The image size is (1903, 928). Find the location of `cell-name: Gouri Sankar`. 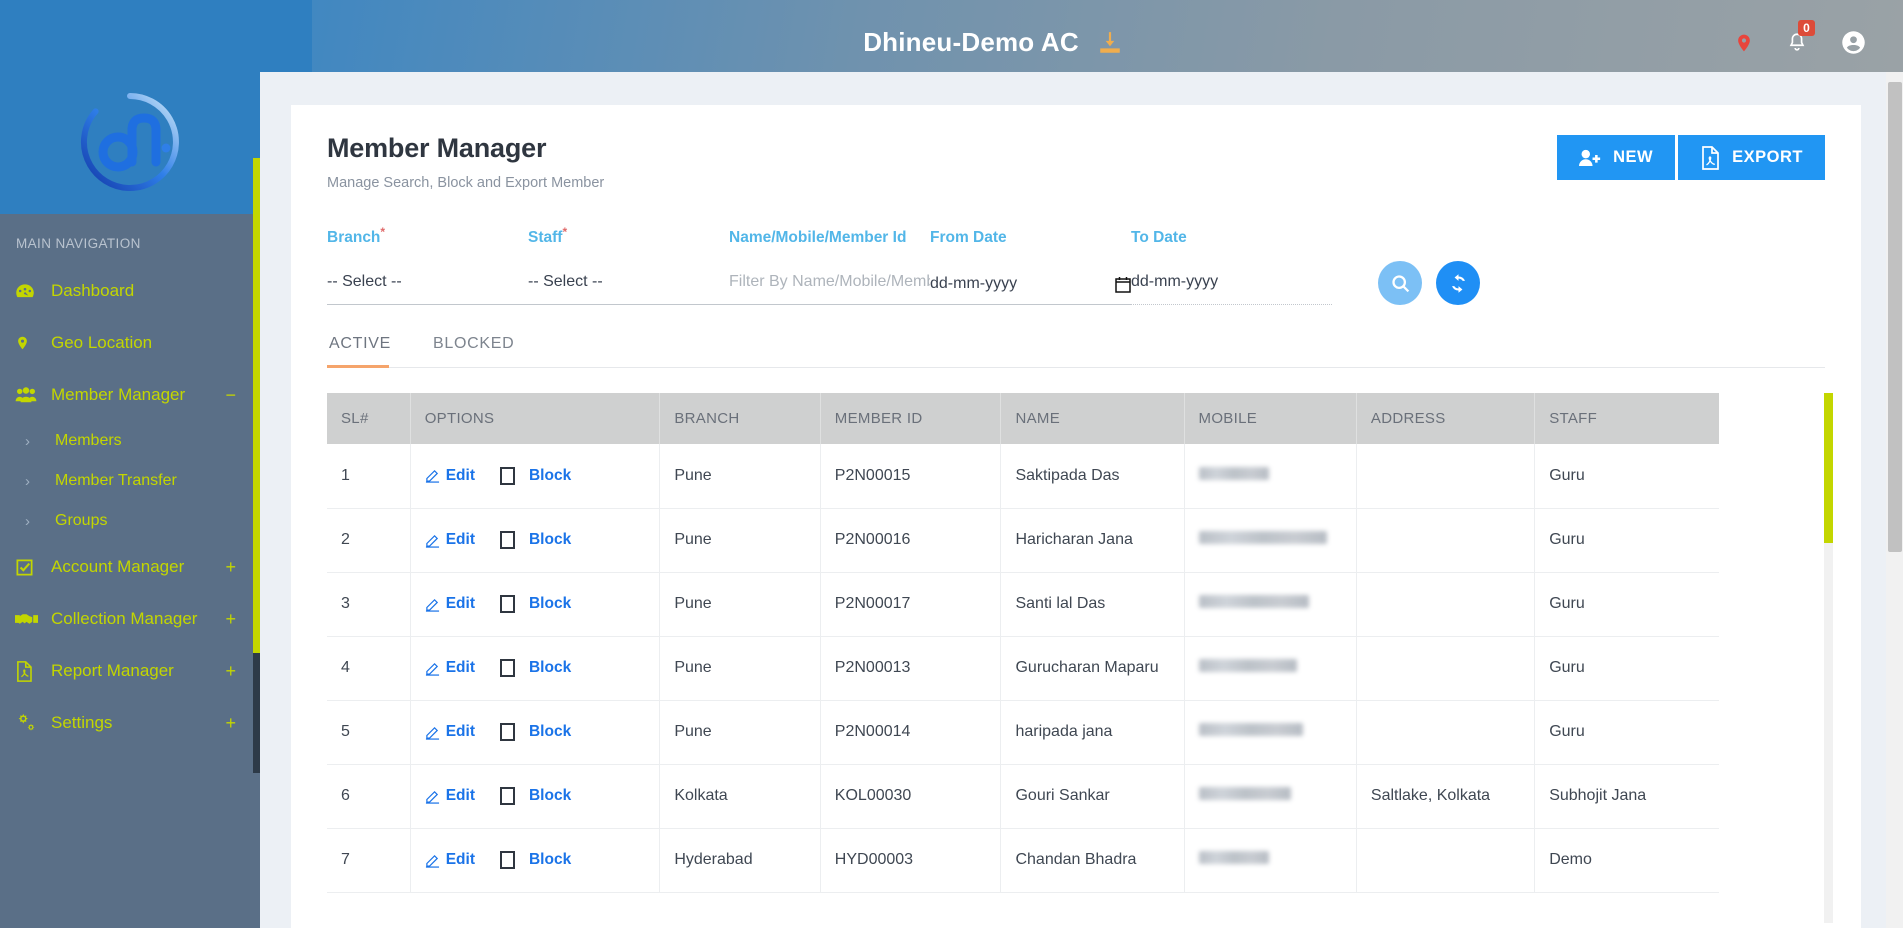

cell-name: Gouri Sankar is located at coordinates (1092, 796).